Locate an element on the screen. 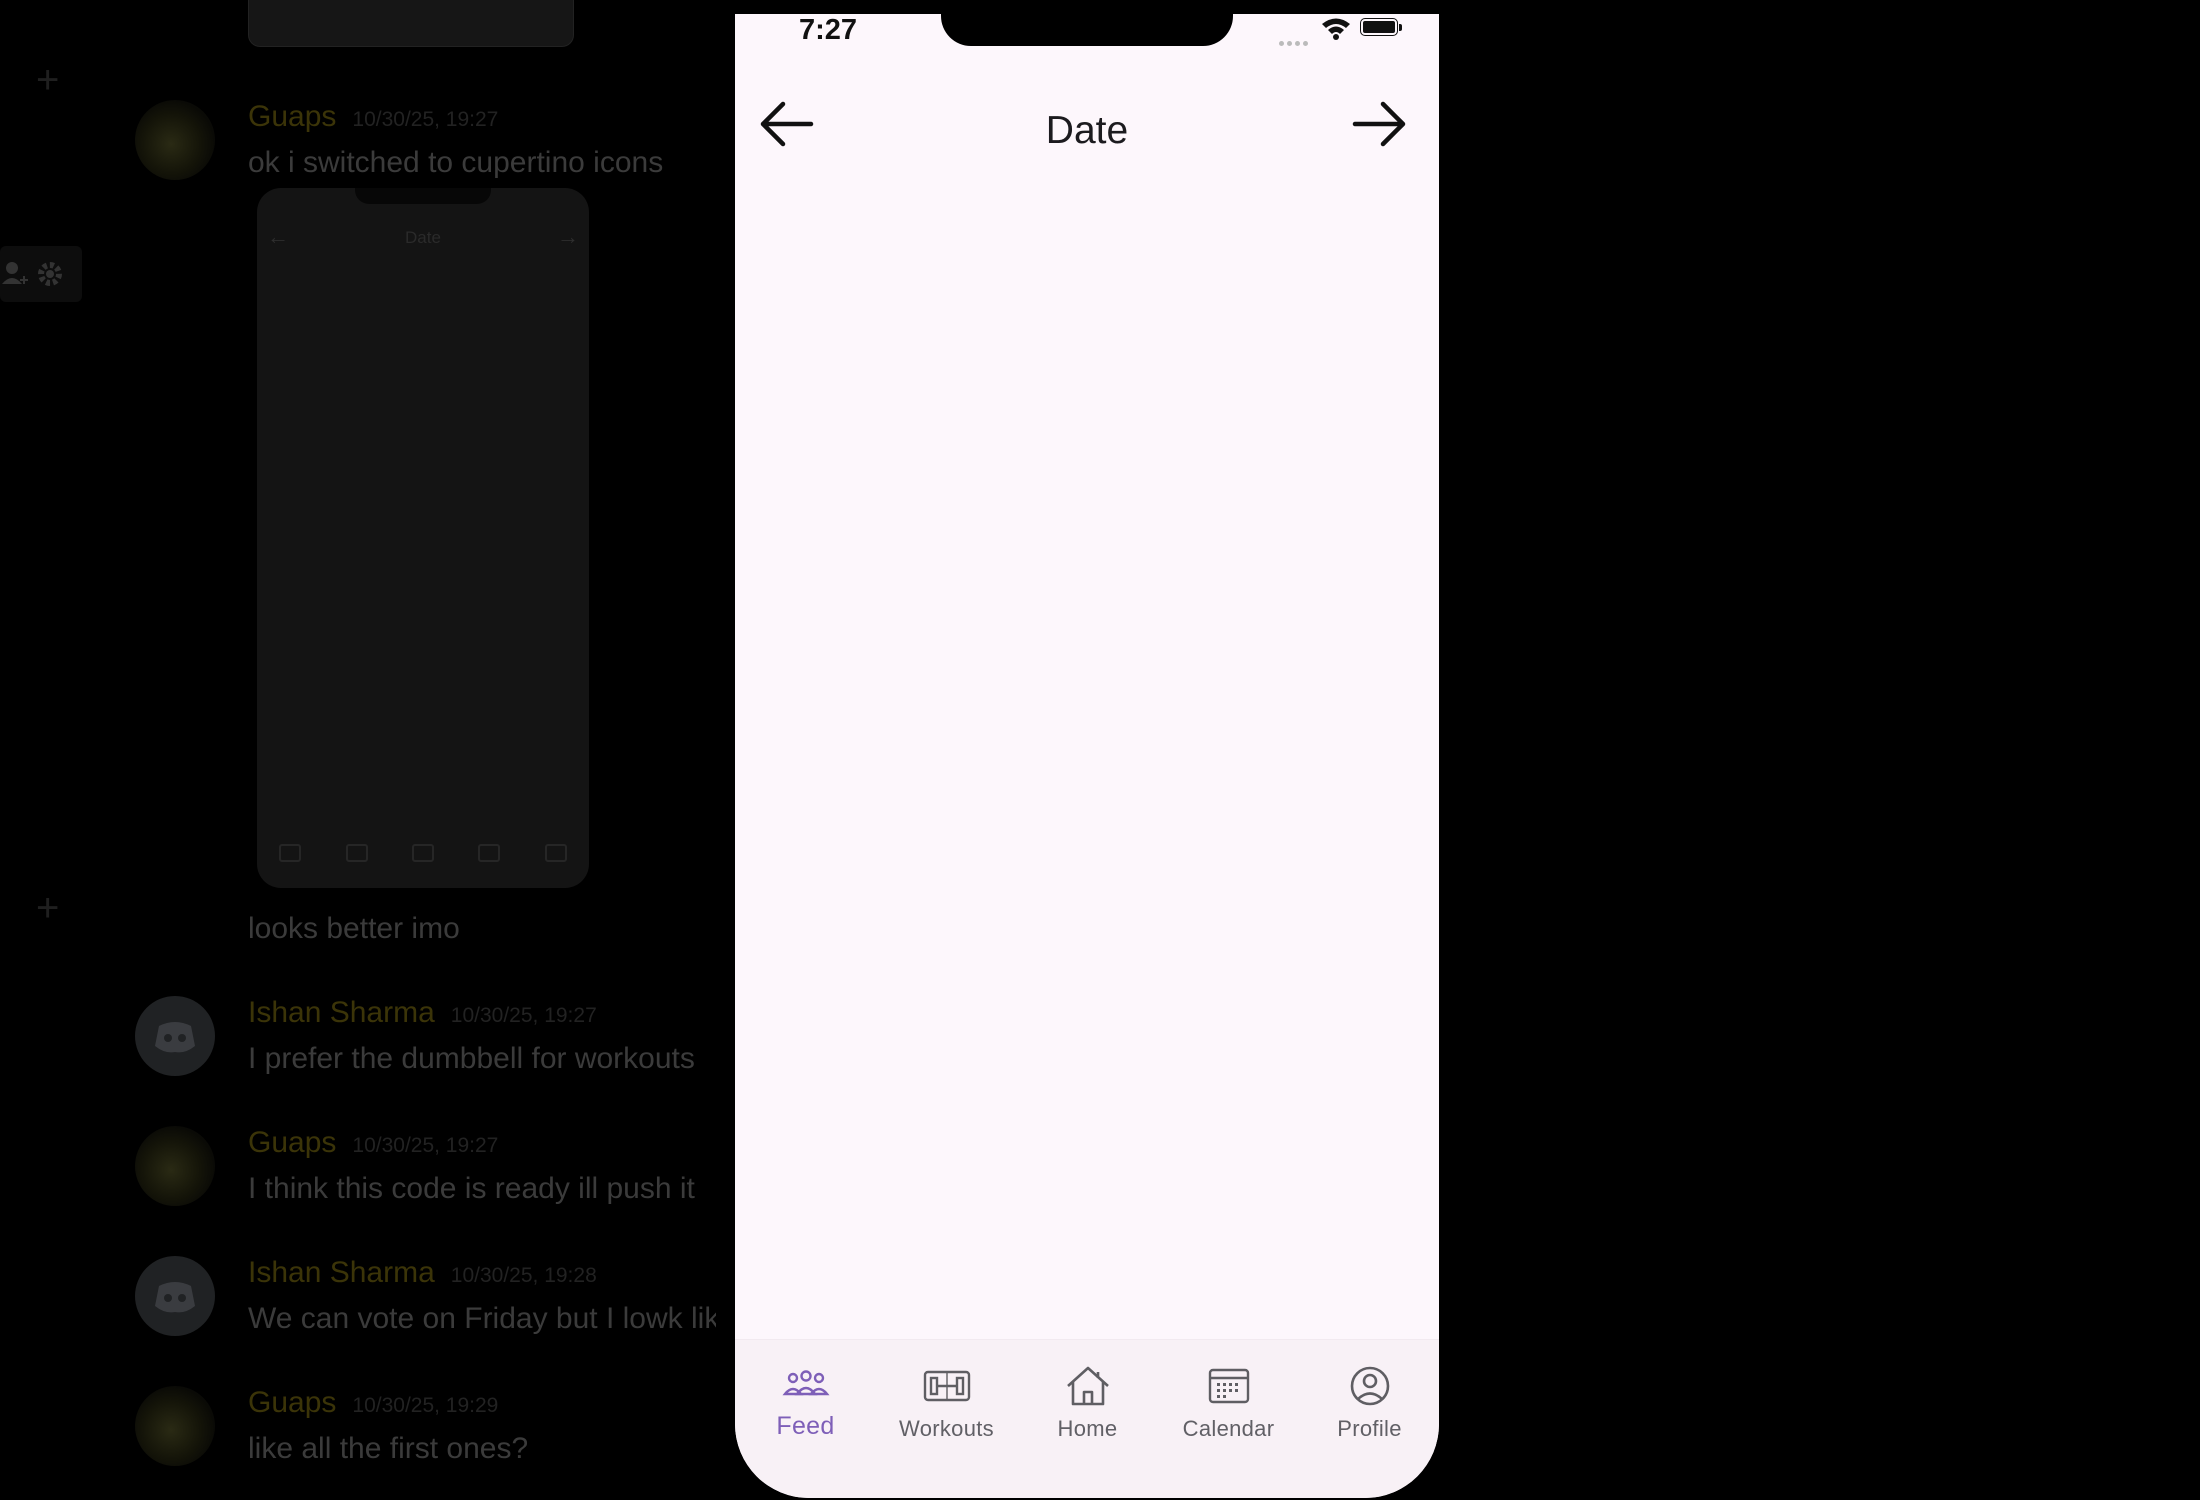 This screenshot has width=2200, height=1500. message-header: Ishan Sharma 10/30/25, 19:27 is located at coordinates (422, 1013).